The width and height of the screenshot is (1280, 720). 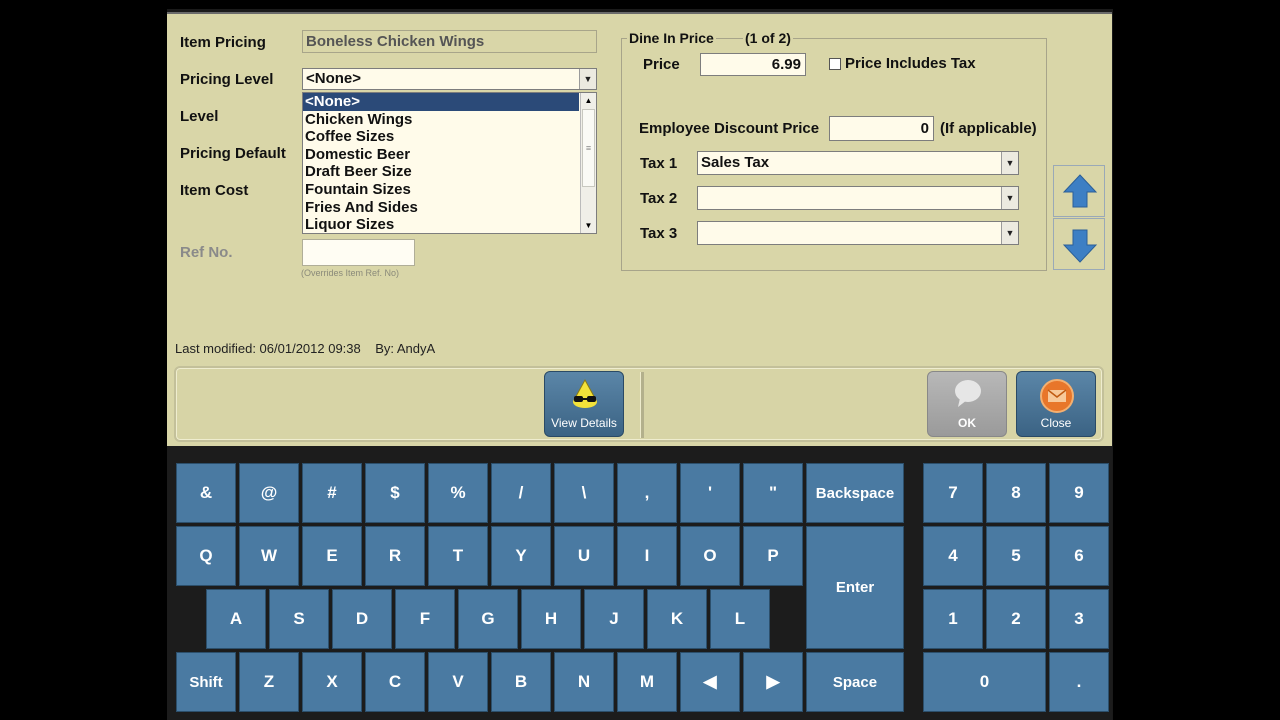 I want to click on view-details-button: View Details, so click(x=584, y=404).